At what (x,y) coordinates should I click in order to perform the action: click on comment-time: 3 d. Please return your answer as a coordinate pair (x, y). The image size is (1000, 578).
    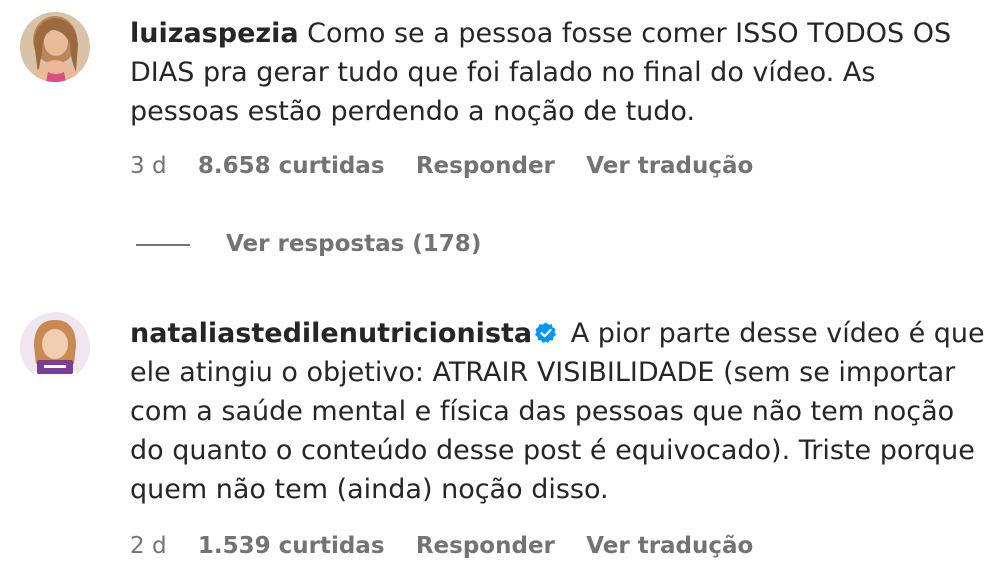
    Looking at the image, I should click on (148, 166).